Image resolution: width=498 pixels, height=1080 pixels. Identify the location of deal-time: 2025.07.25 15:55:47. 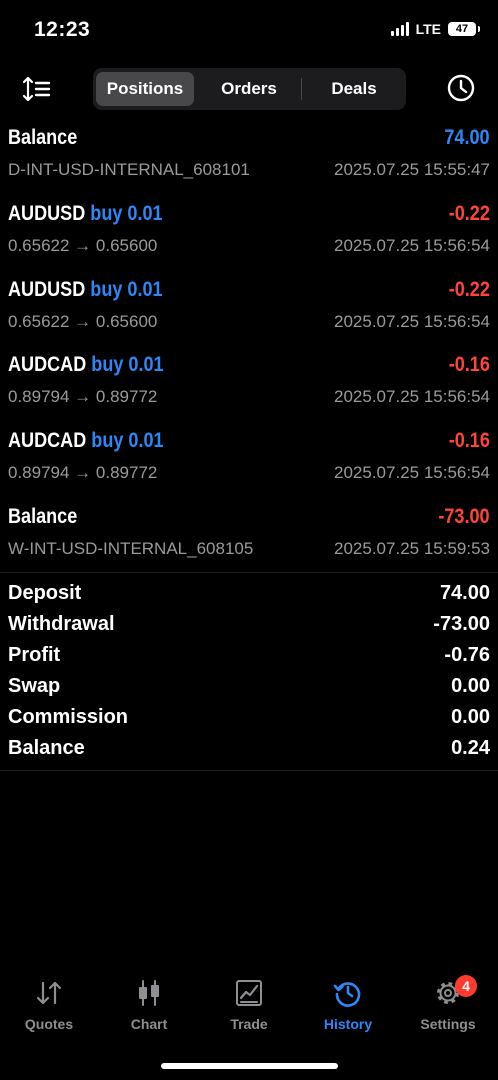
(412, 169).